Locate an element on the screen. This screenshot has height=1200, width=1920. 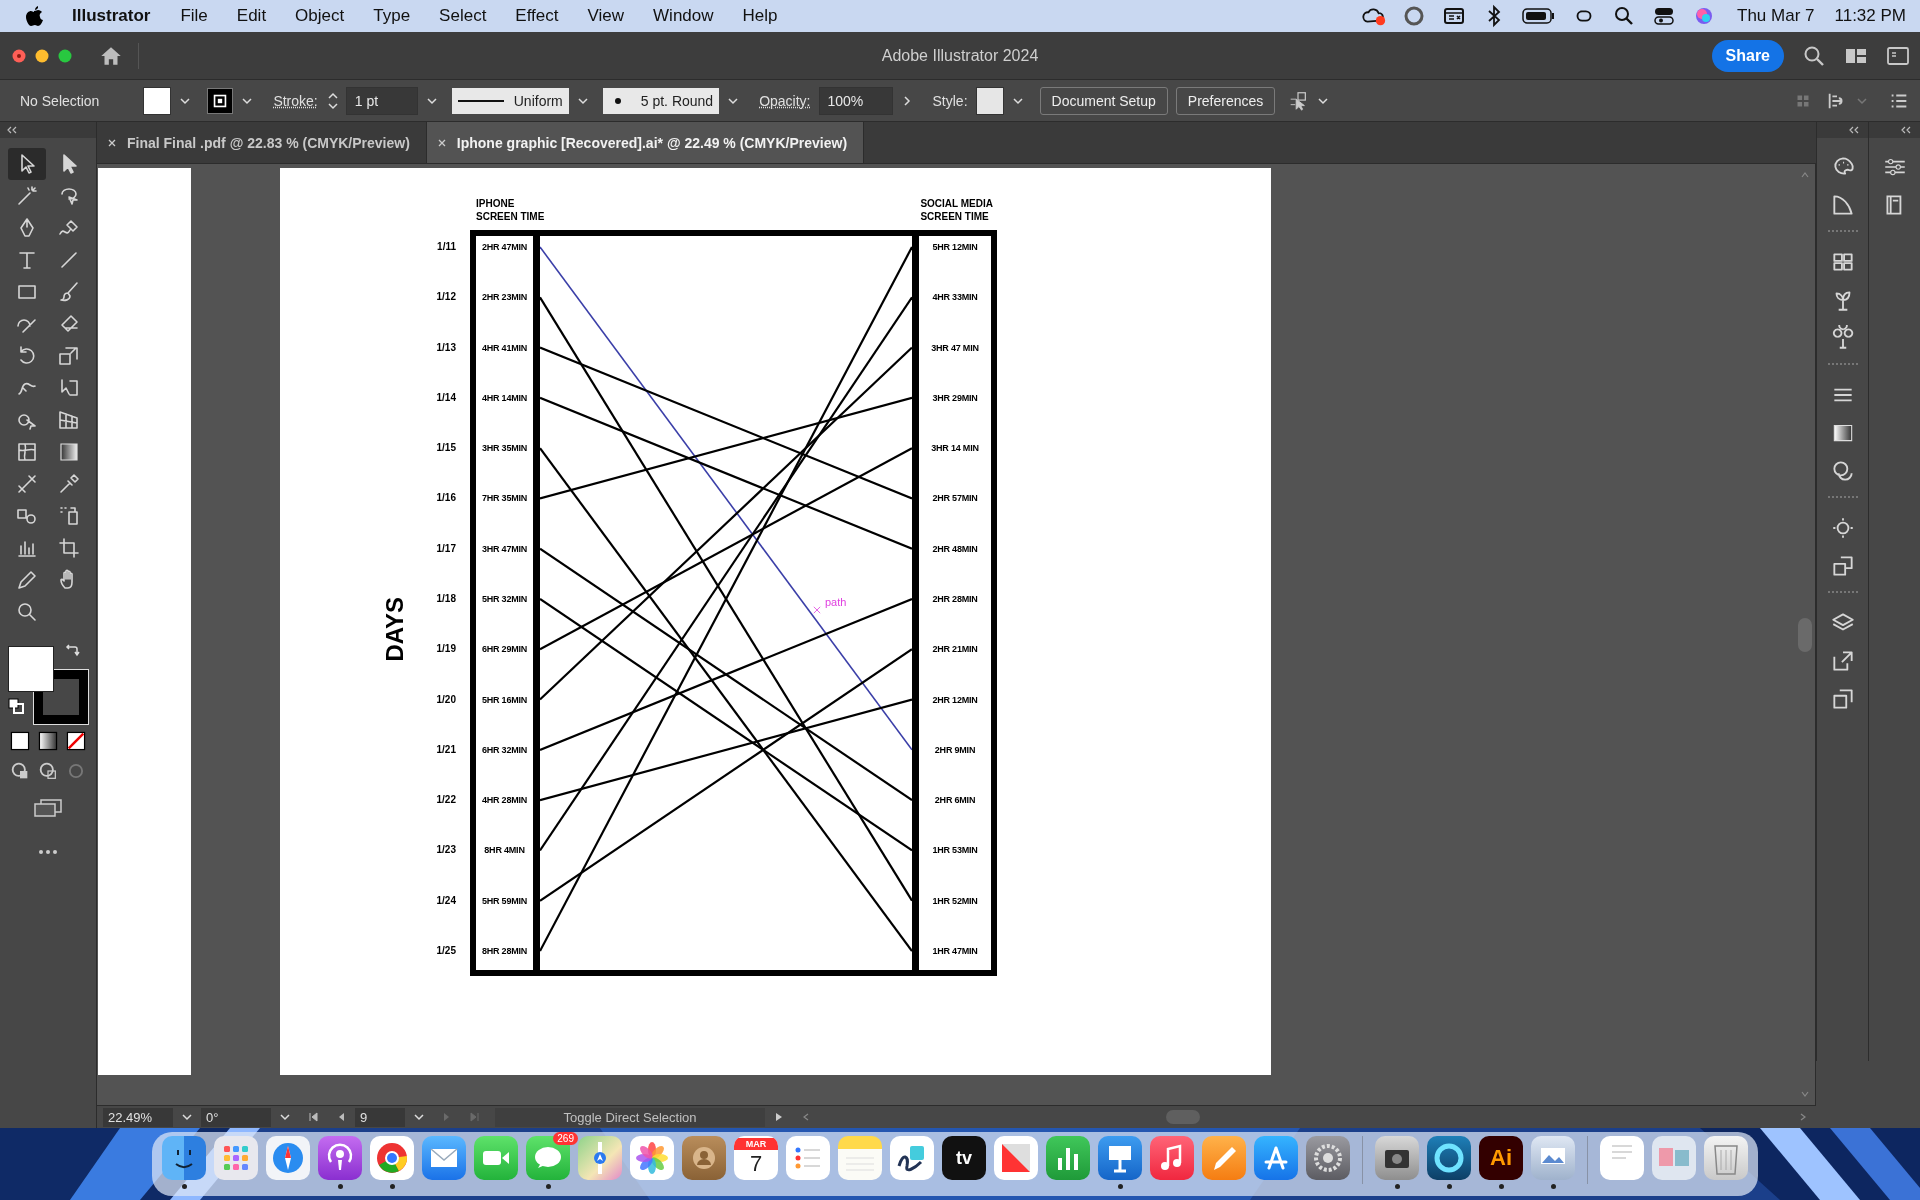
menu-item: Type is located at coordinates (392, 16).